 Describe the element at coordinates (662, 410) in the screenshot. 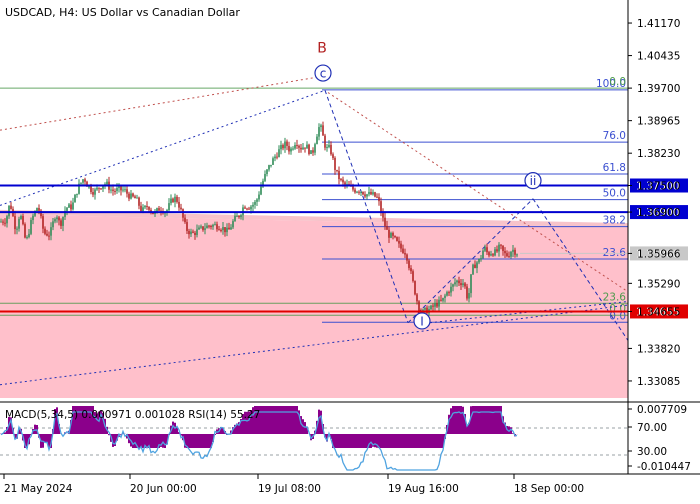

I see `indicator-tick-label: 0.007709` at that location.